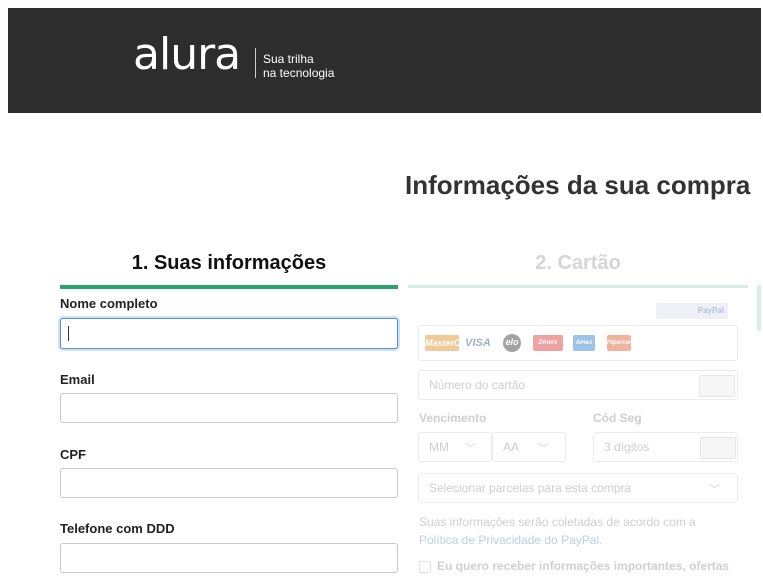 Image resolution: width=763 pixels, height=584 pixels. Describe the element at coordinates (109, 303) in the screenshot. I see `full-name-label: Nome completo` at that location.